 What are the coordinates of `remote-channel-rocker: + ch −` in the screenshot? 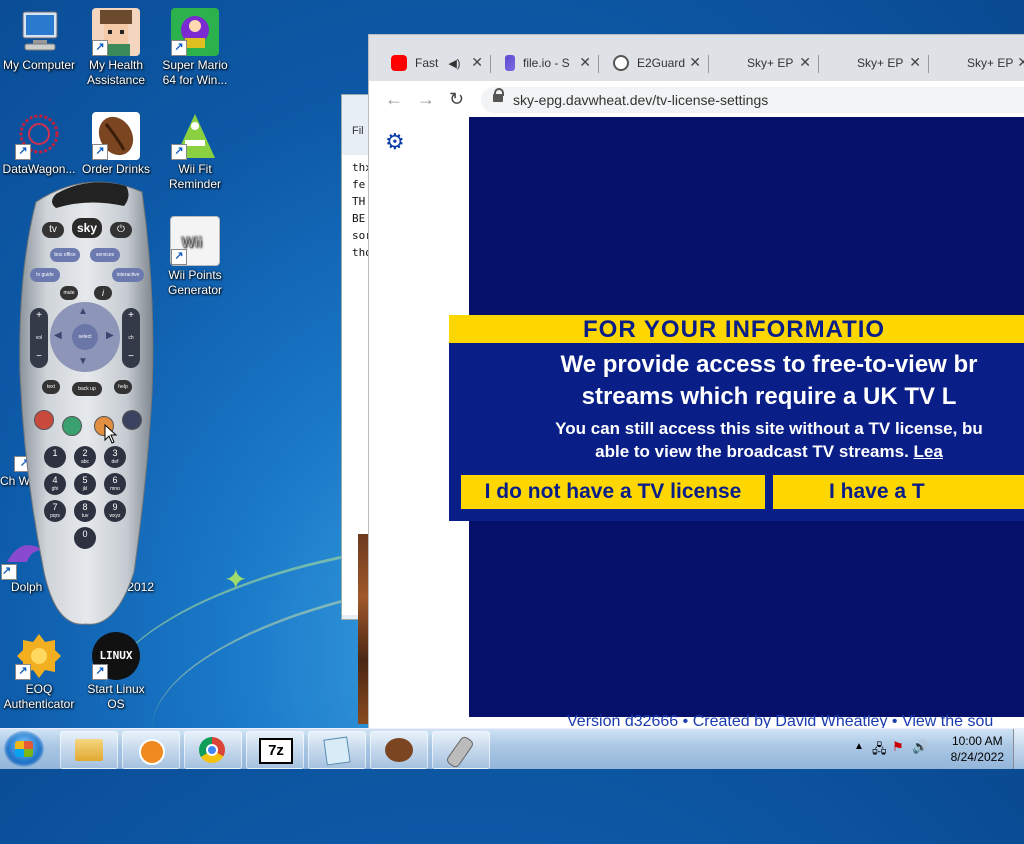 It's located at (131, 338).